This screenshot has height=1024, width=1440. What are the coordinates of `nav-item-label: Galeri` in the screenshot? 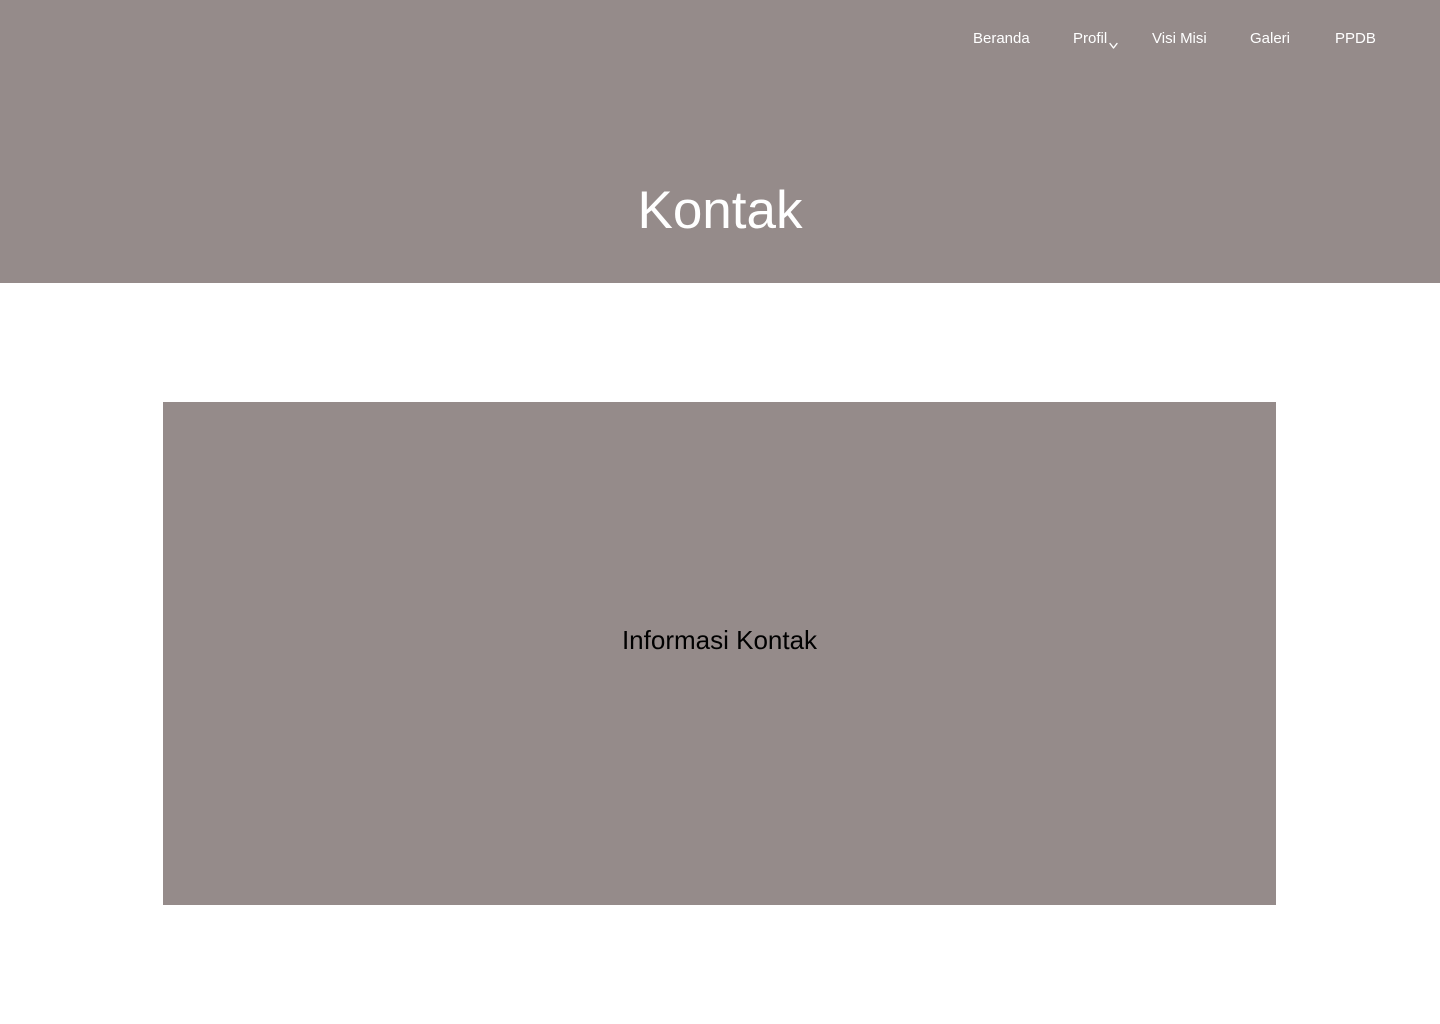 It's located at (1270, 38).